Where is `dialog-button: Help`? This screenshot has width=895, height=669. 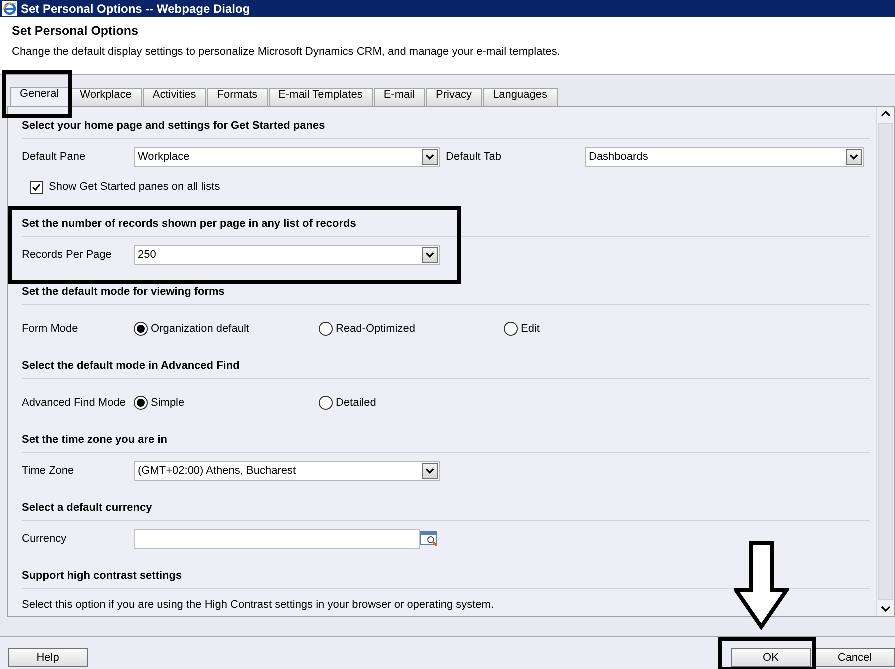 dialog-button: Help is located at coordinates (48, 657).